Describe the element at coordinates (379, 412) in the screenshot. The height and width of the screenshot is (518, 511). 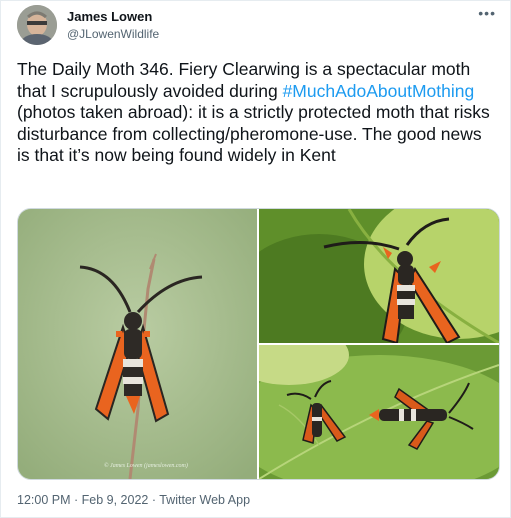
I see `photo-two-moths-on-leaf` at that location.